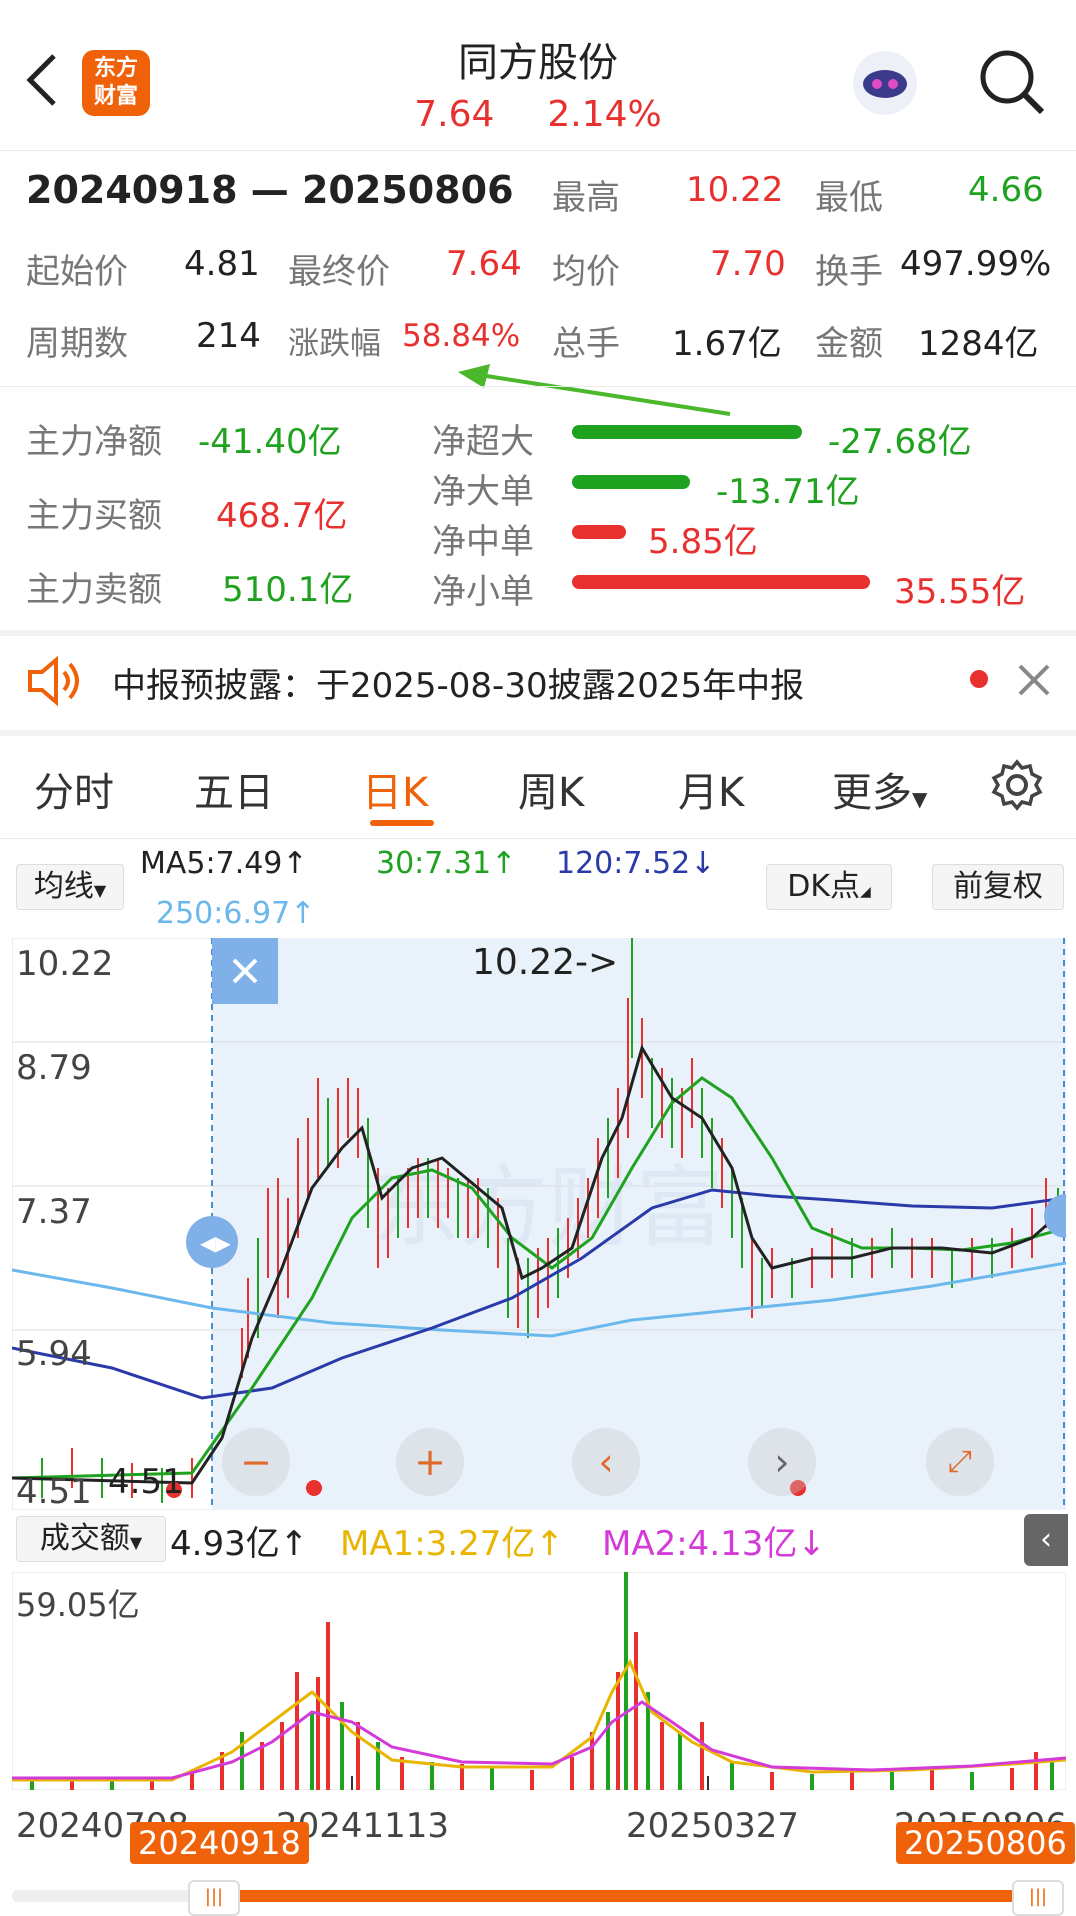  I want to click on high-marker: 10.22->, so click(545, 962).